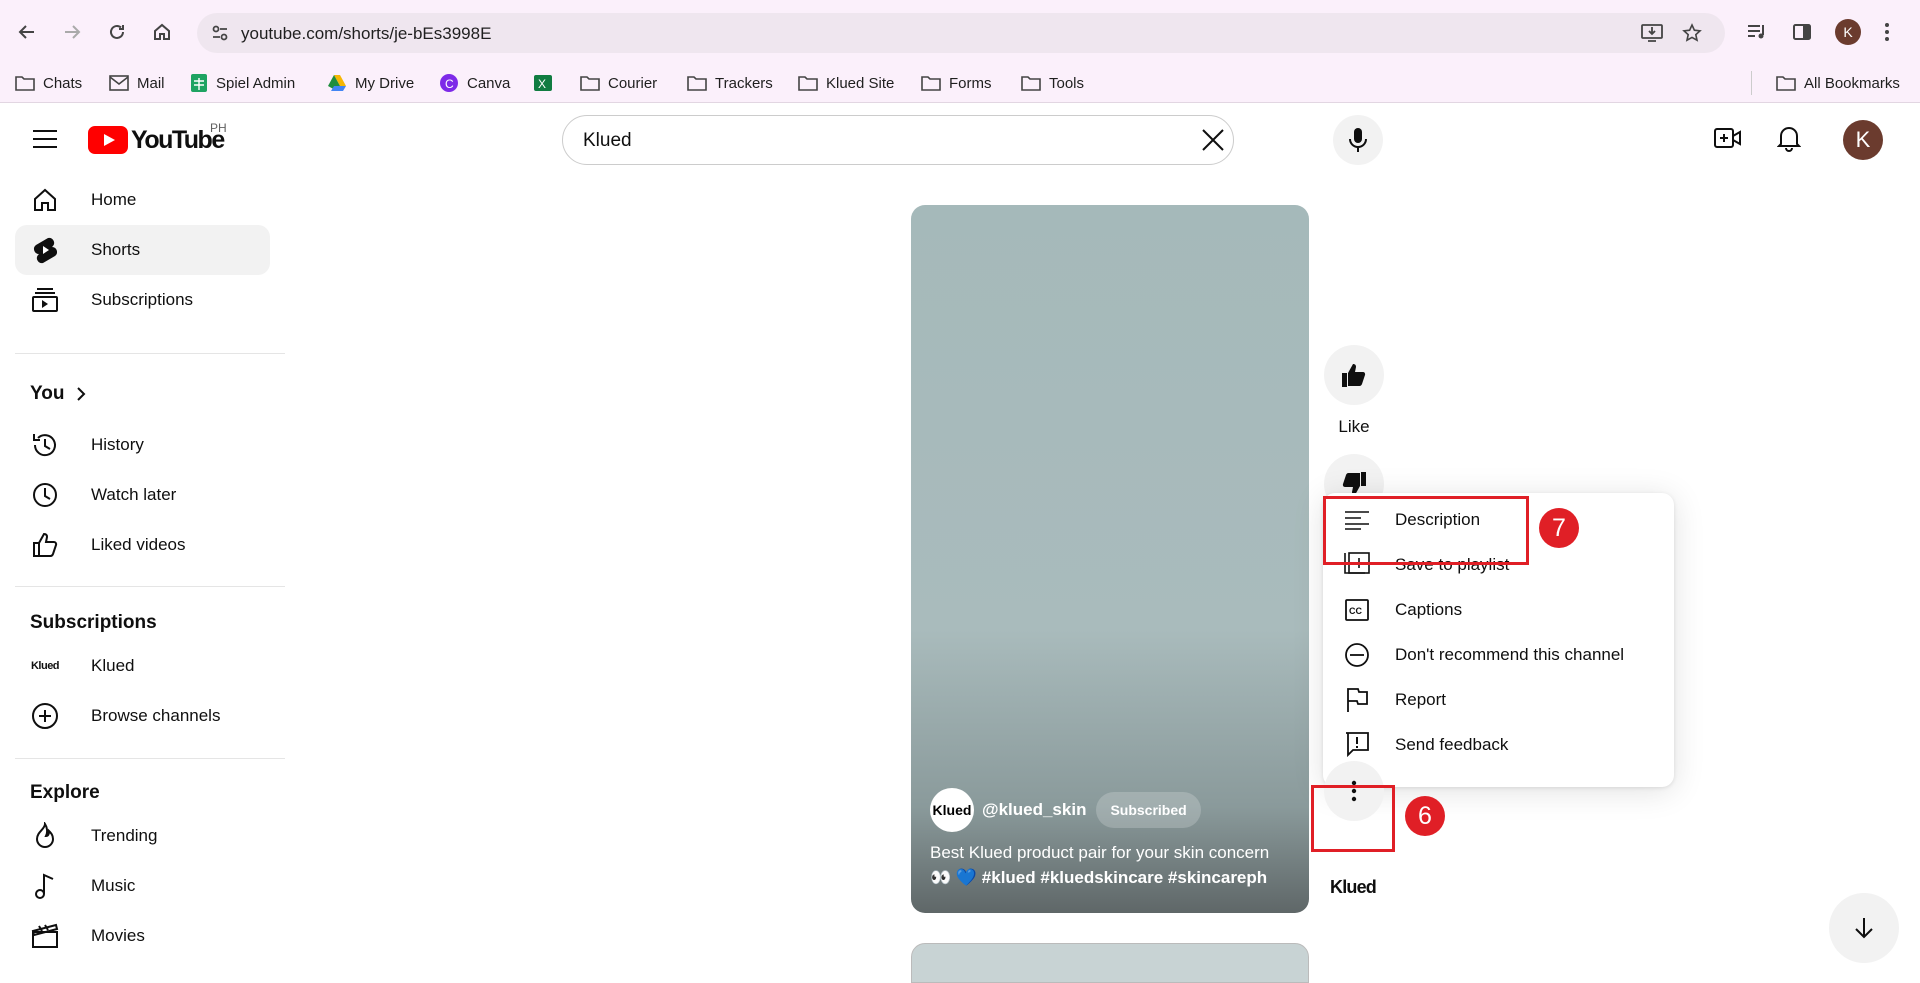  I want to click on media-control-icon, so click(1757, 32).